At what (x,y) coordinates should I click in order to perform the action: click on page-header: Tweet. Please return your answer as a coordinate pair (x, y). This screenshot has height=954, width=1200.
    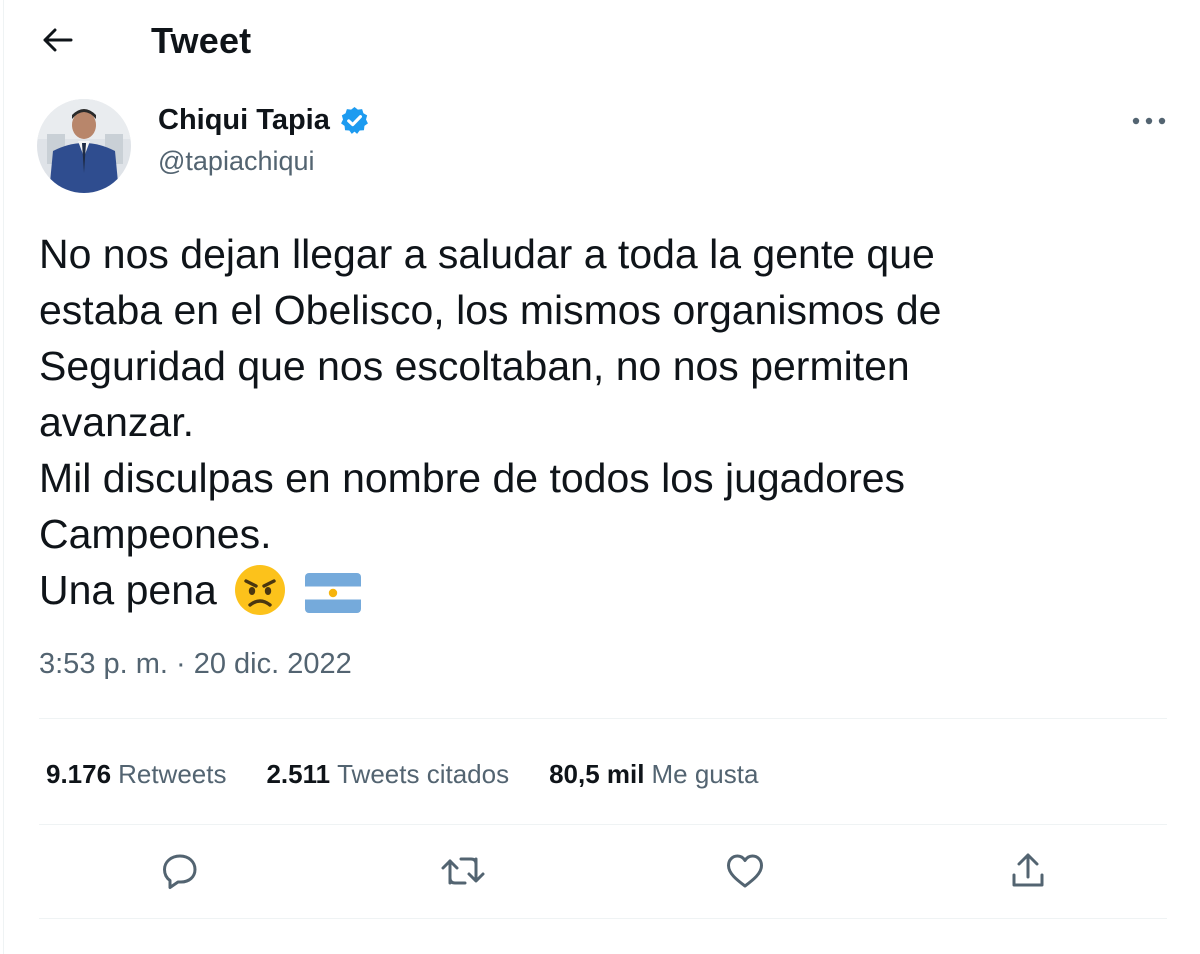
    Looking at the image, I should click on (600, 41).